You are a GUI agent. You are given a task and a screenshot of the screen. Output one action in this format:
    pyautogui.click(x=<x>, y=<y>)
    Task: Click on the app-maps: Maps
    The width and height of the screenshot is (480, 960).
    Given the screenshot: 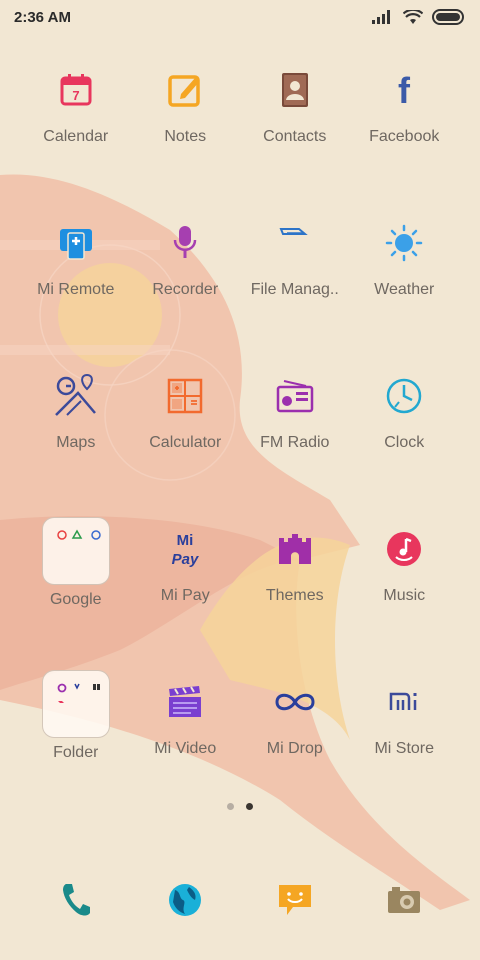 What is the action you would take?
    pyautogui.click(x=76, y=440)
    